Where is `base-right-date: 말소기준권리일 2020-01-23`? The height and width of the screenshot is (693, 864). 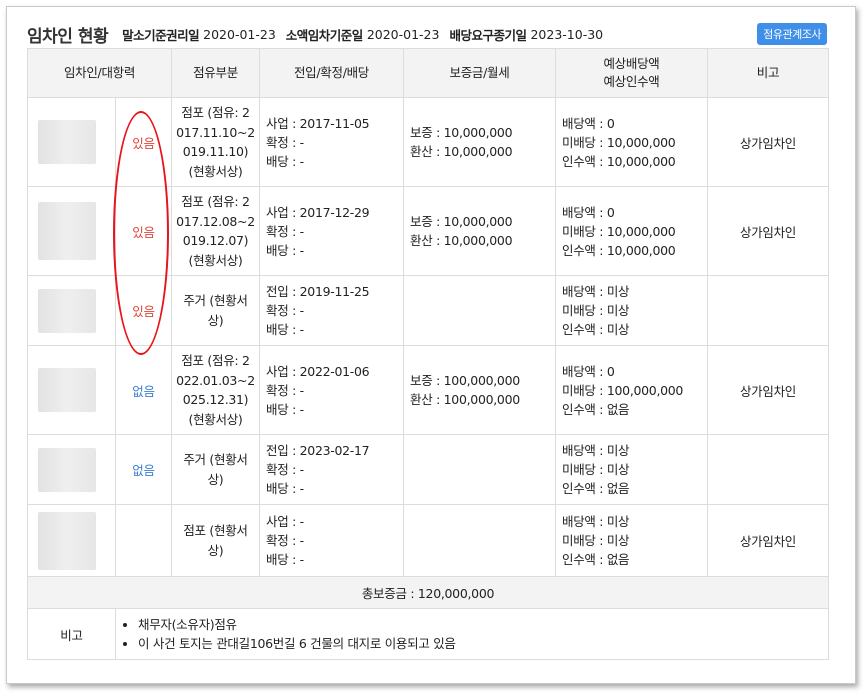 base-right-date: 말소기준권리일 2020-01-23 is located at coordinates (199, 34).